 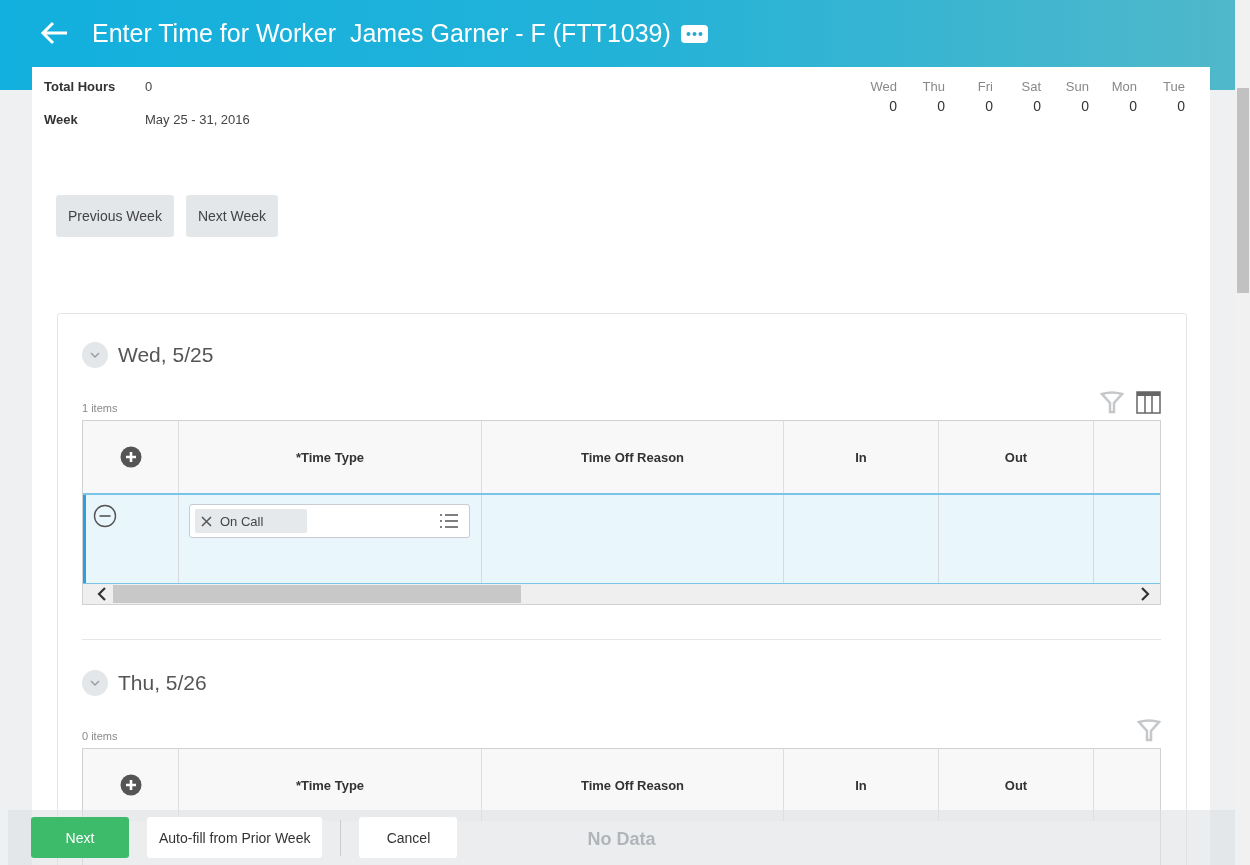 I want to click on weekday-label: Thu, so click(x=933, y=86).